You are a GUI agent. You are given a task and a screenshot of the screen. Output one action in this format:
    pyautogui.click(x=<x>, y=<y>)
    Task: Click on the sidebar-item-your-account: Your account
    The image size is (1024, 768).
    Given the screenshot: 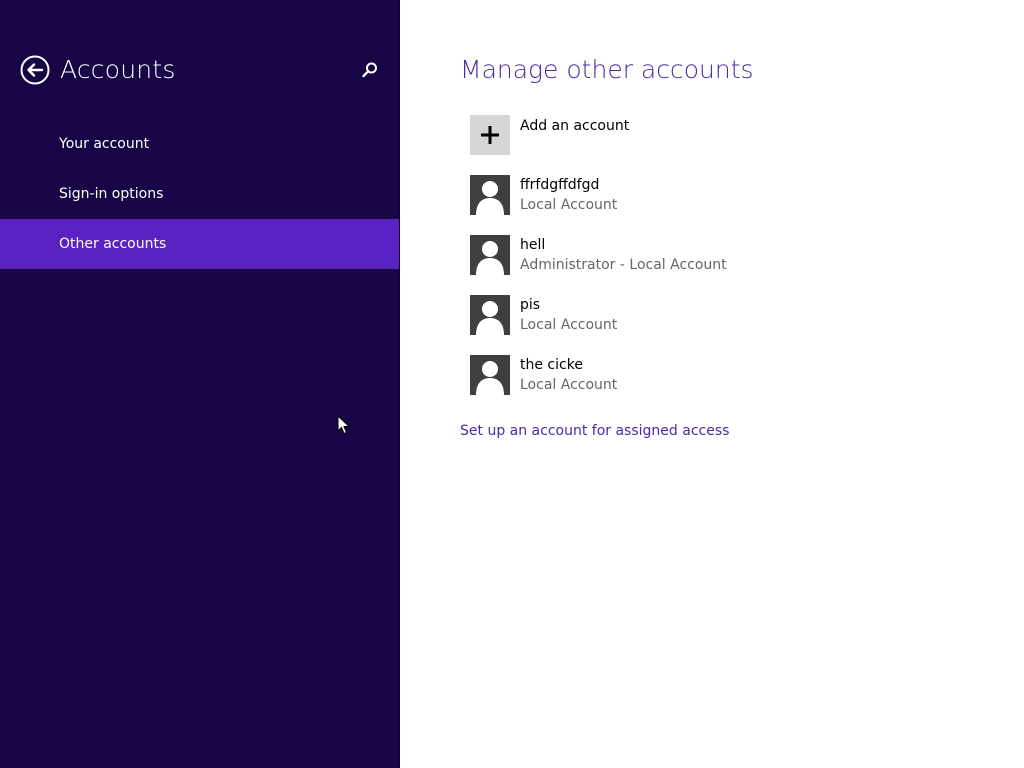 What is the action you would take?
    pyautogui.click(x=199, y=144)
    